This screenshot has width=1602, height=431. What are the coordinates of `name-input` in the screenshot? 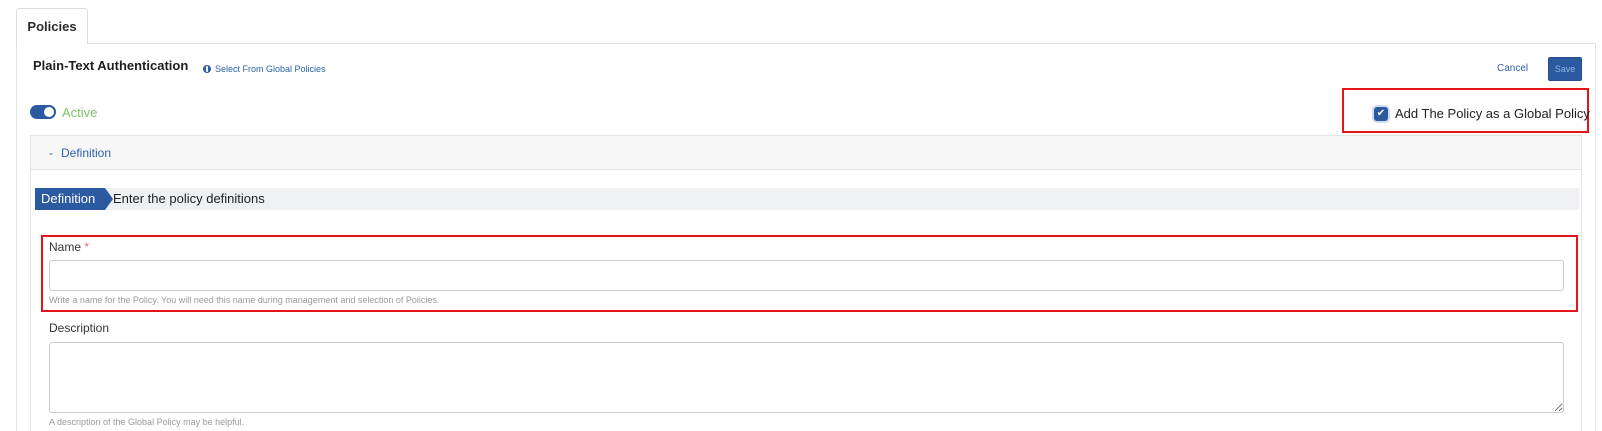 It's located at (806, 275).